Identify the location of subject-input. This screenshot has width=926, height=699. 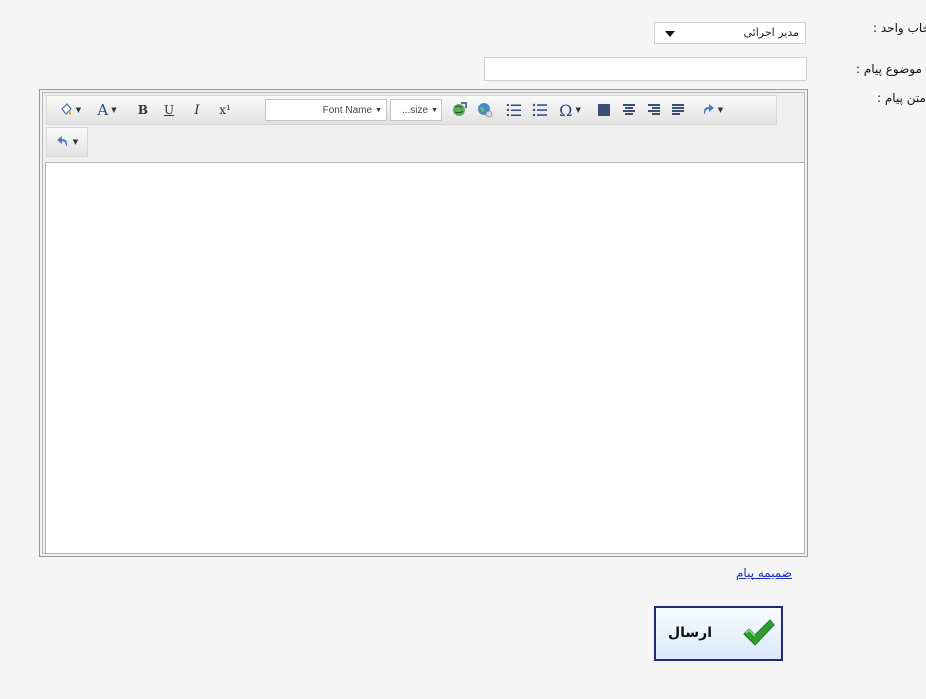
(645, 69).